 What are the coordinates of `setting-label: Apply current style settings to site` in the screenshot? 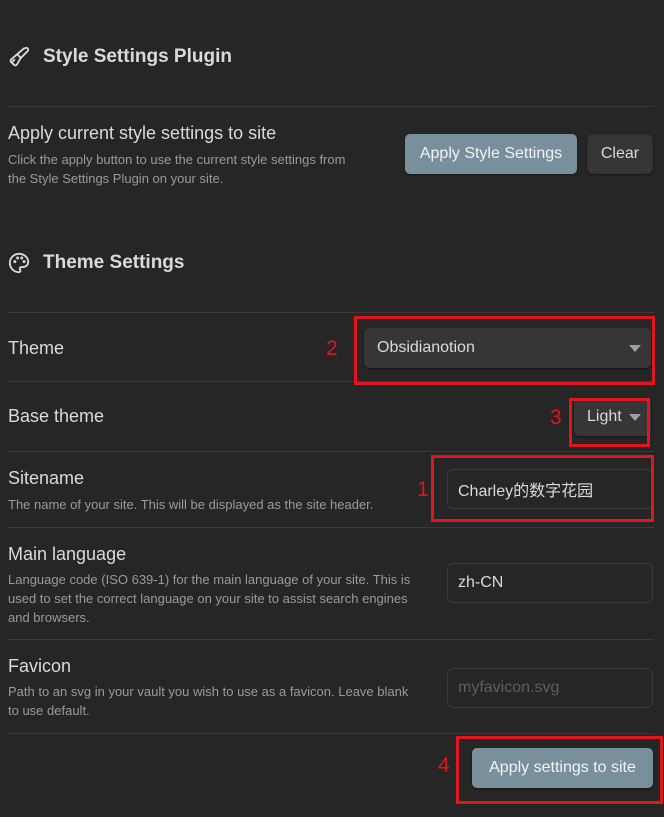 It's located at (142, 133).